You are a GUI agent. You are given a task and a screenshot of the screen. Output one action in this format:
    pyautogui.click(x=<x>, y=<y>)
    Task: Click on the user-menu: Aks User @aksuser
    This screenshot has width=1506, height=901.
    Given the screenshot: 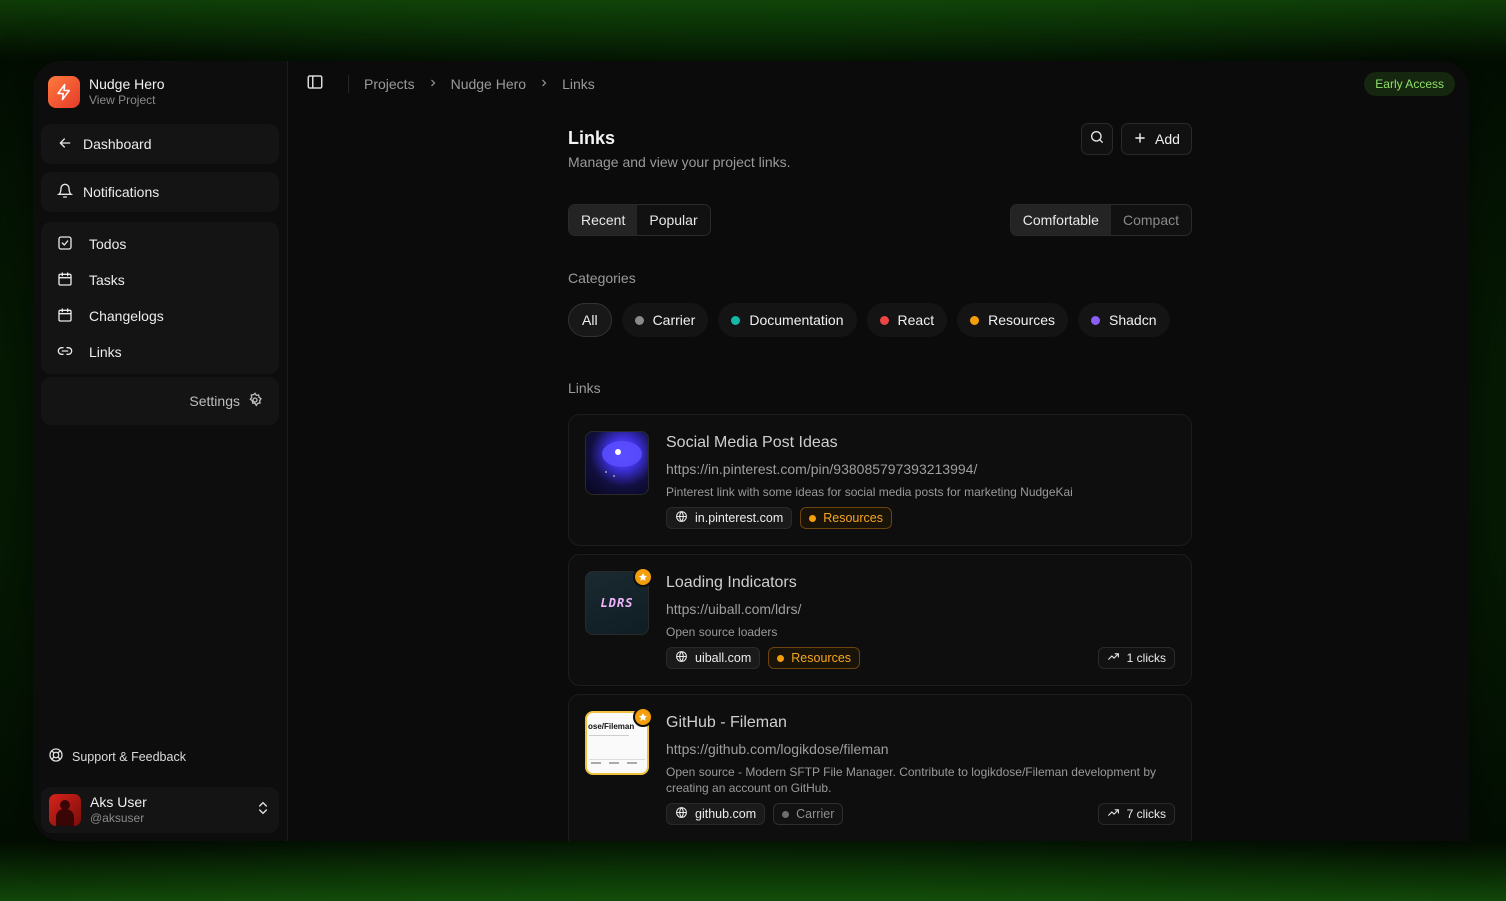 What is the action you would take?
    pyautogui.click(x=160, y=810)
    